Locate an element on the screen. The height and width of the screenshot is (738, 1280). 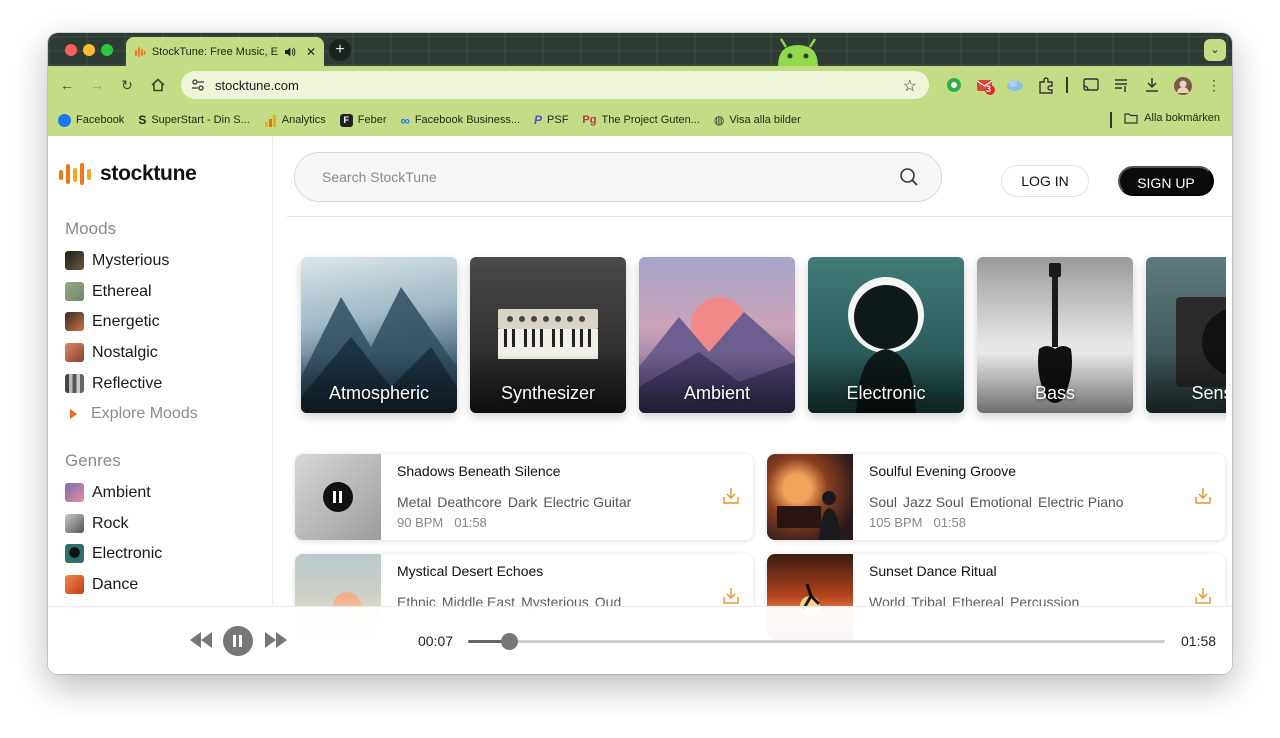
category-card-atmospheric: Atmospheric is located at coordinates (379, 335).